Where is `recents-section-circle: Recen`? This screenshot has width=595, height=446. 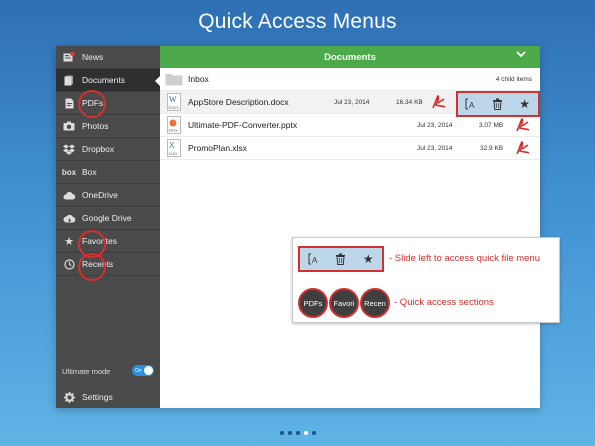 recents-section-circle: Recen is located at coordinates (375, 303).